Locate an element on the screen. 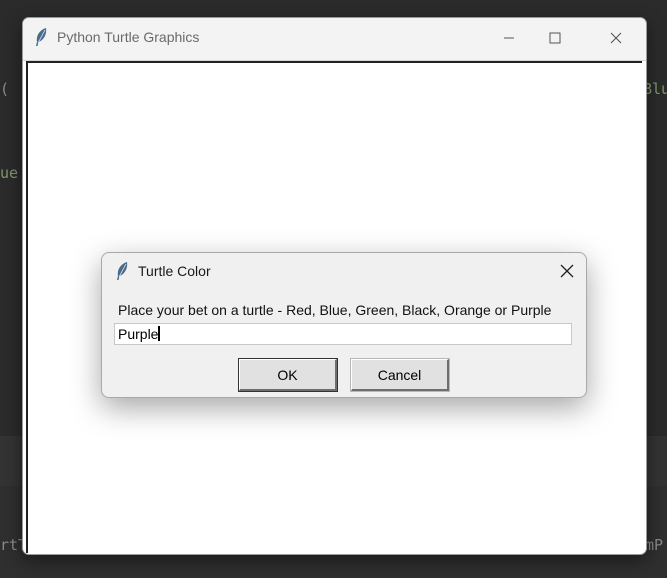 This screenshot has width=667, height=578. minimize-button is located at coordinates (509, 38).